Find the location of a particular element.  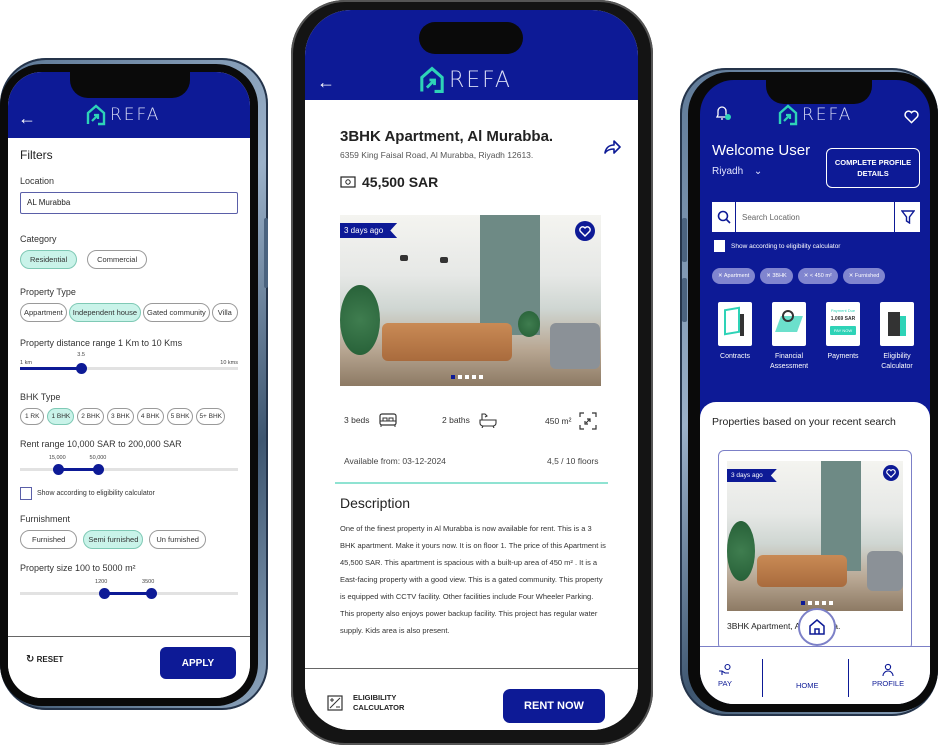

share-icon is located at coordinates (612, 149).